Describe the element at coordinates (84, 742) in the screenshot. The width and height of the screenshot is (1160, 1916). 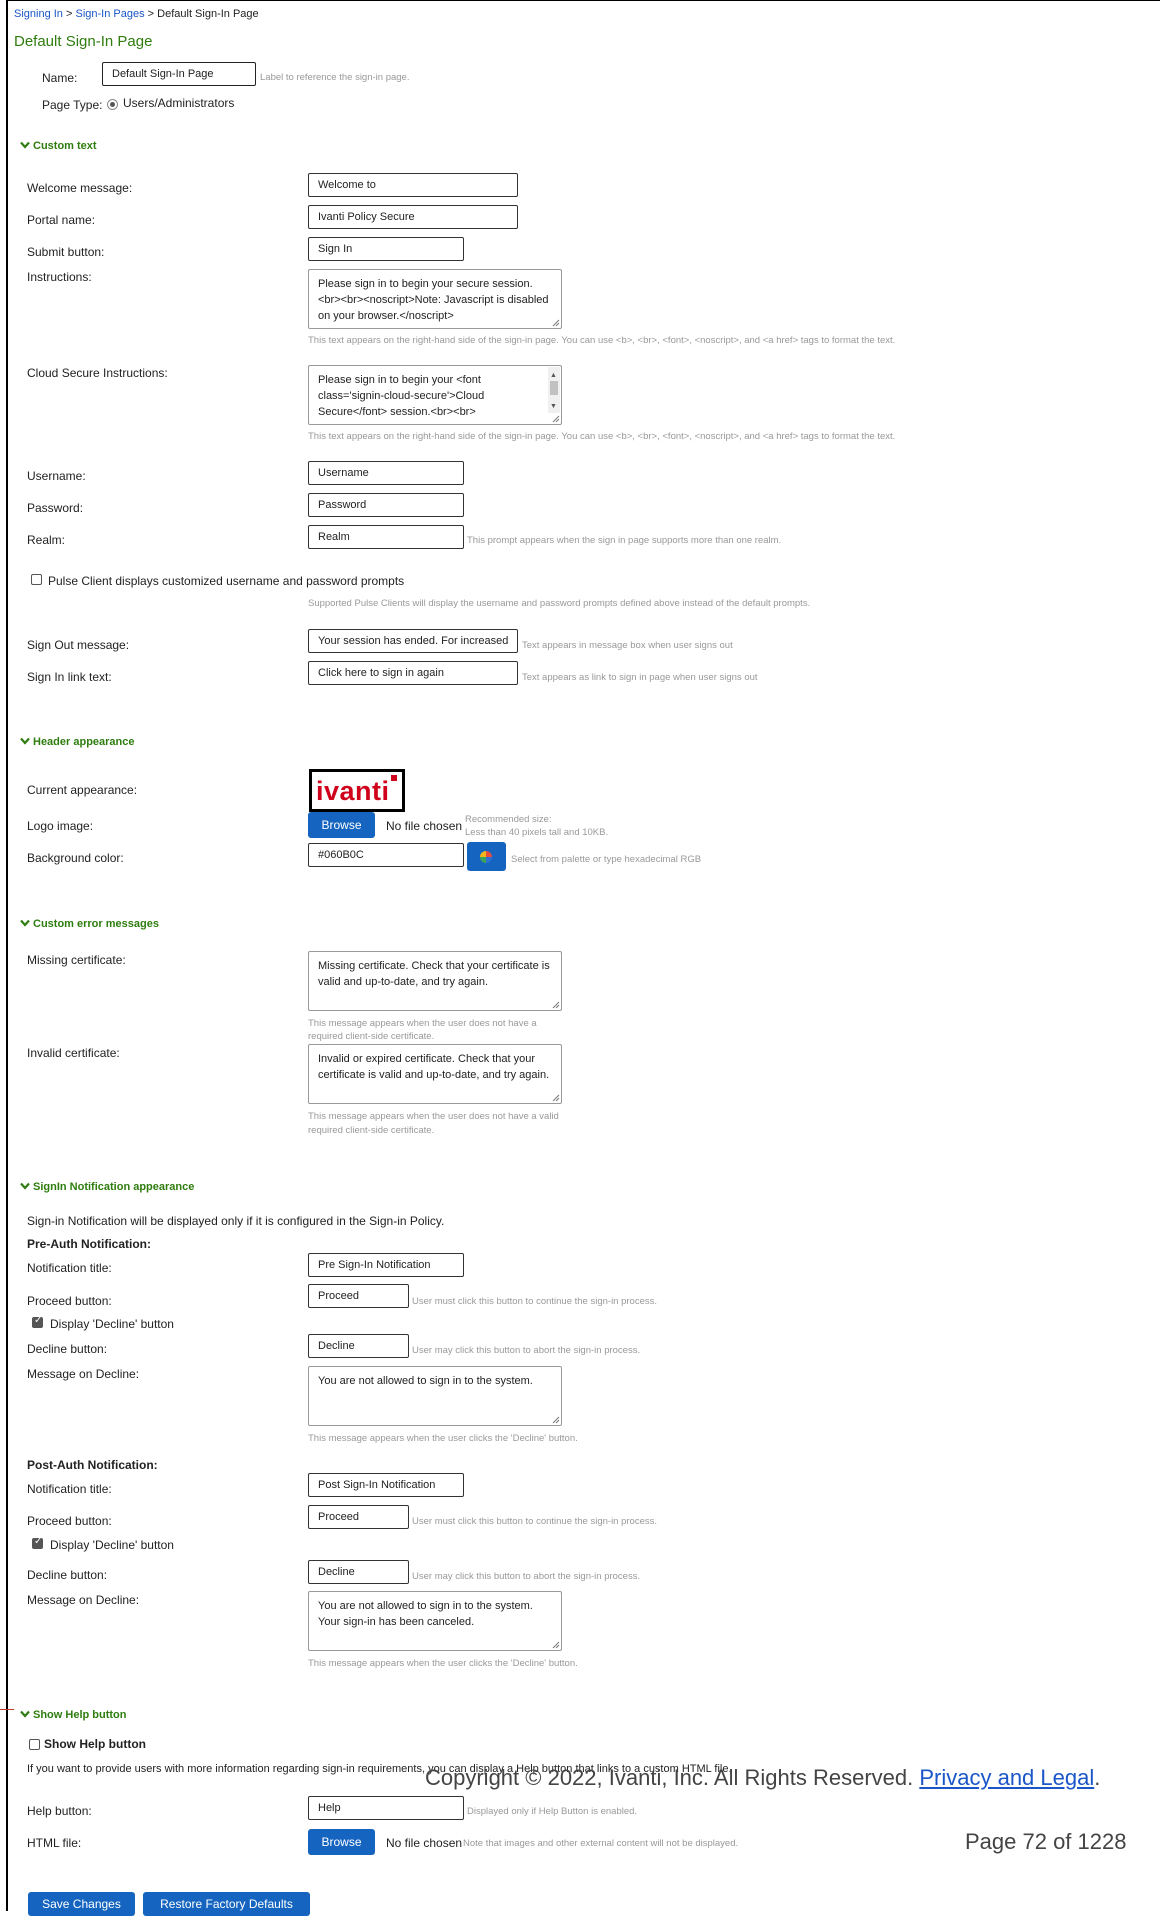
I see `section-title: Header appearance` at that location.